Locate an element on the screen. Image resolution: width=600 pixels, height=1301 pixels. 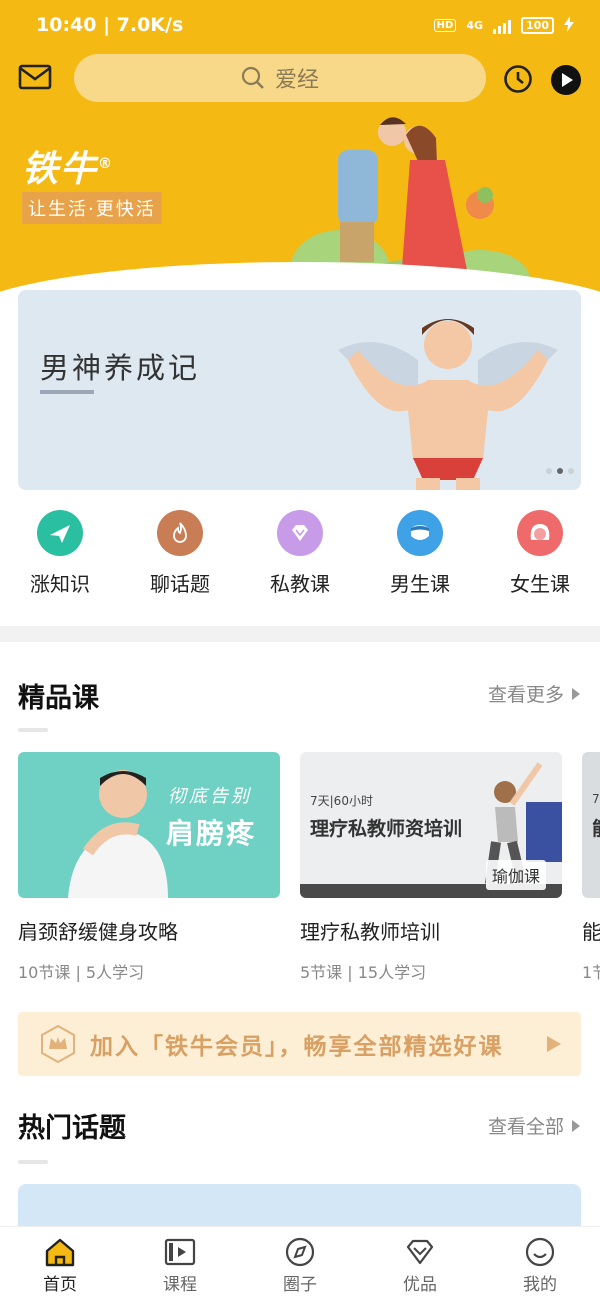
plane-icon is located at coordinates (60, 533).